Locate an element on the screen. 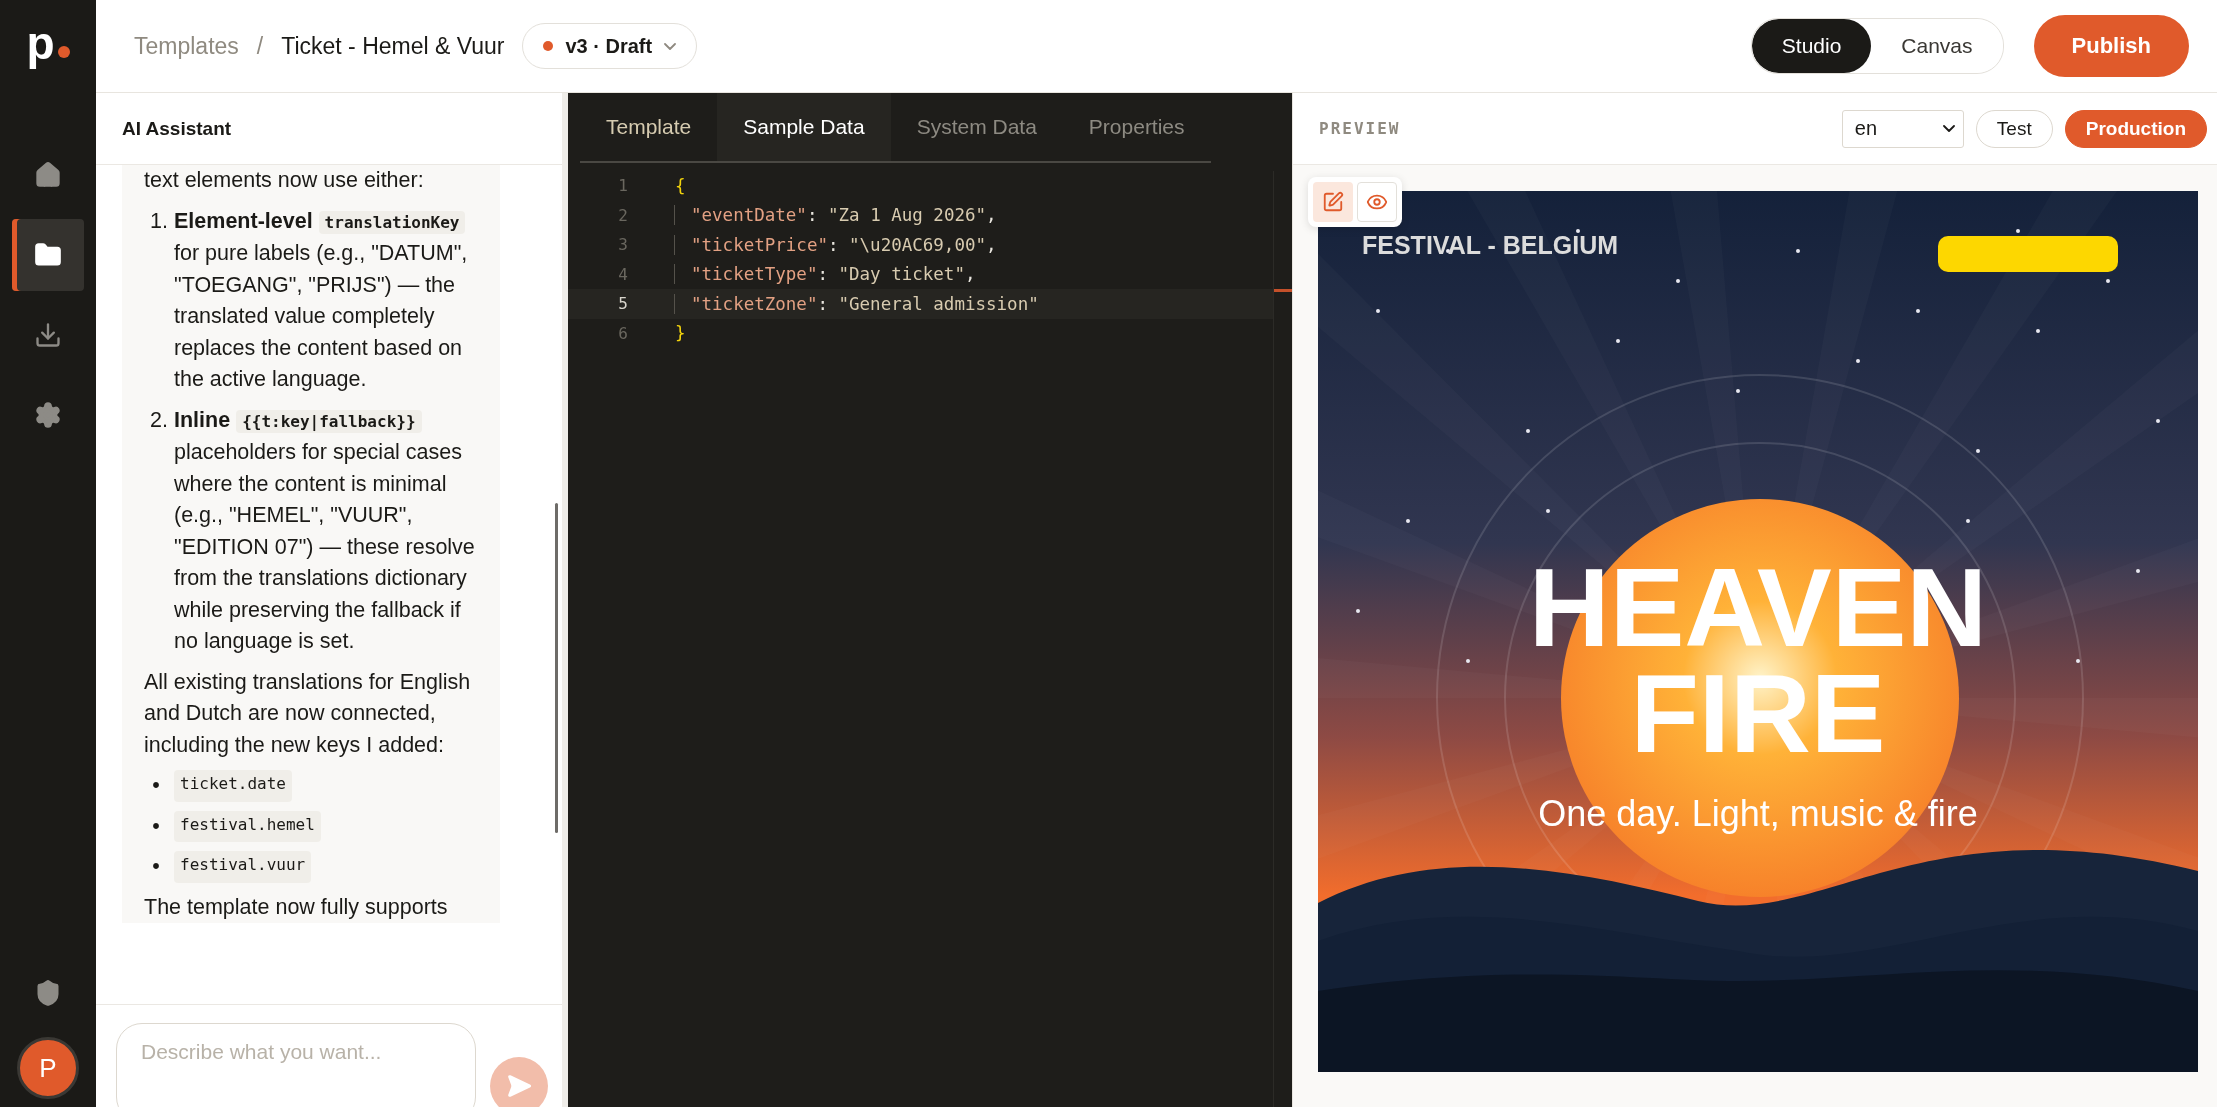 This screenshot has height=1107, width=2217. ticket-tagline: One day. Light, music & fire is located at coordinates (1758, 814).